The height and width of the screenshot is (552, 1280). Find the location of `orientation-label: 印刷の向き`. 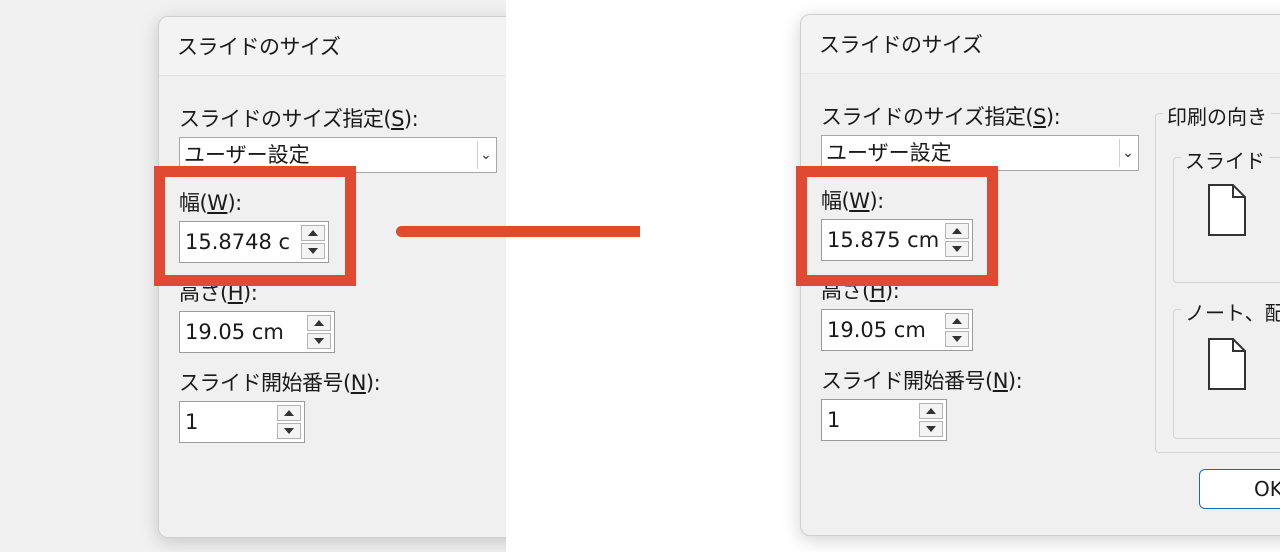

orientation-label: 印刷の向き is located at coordinates (1217, 115).